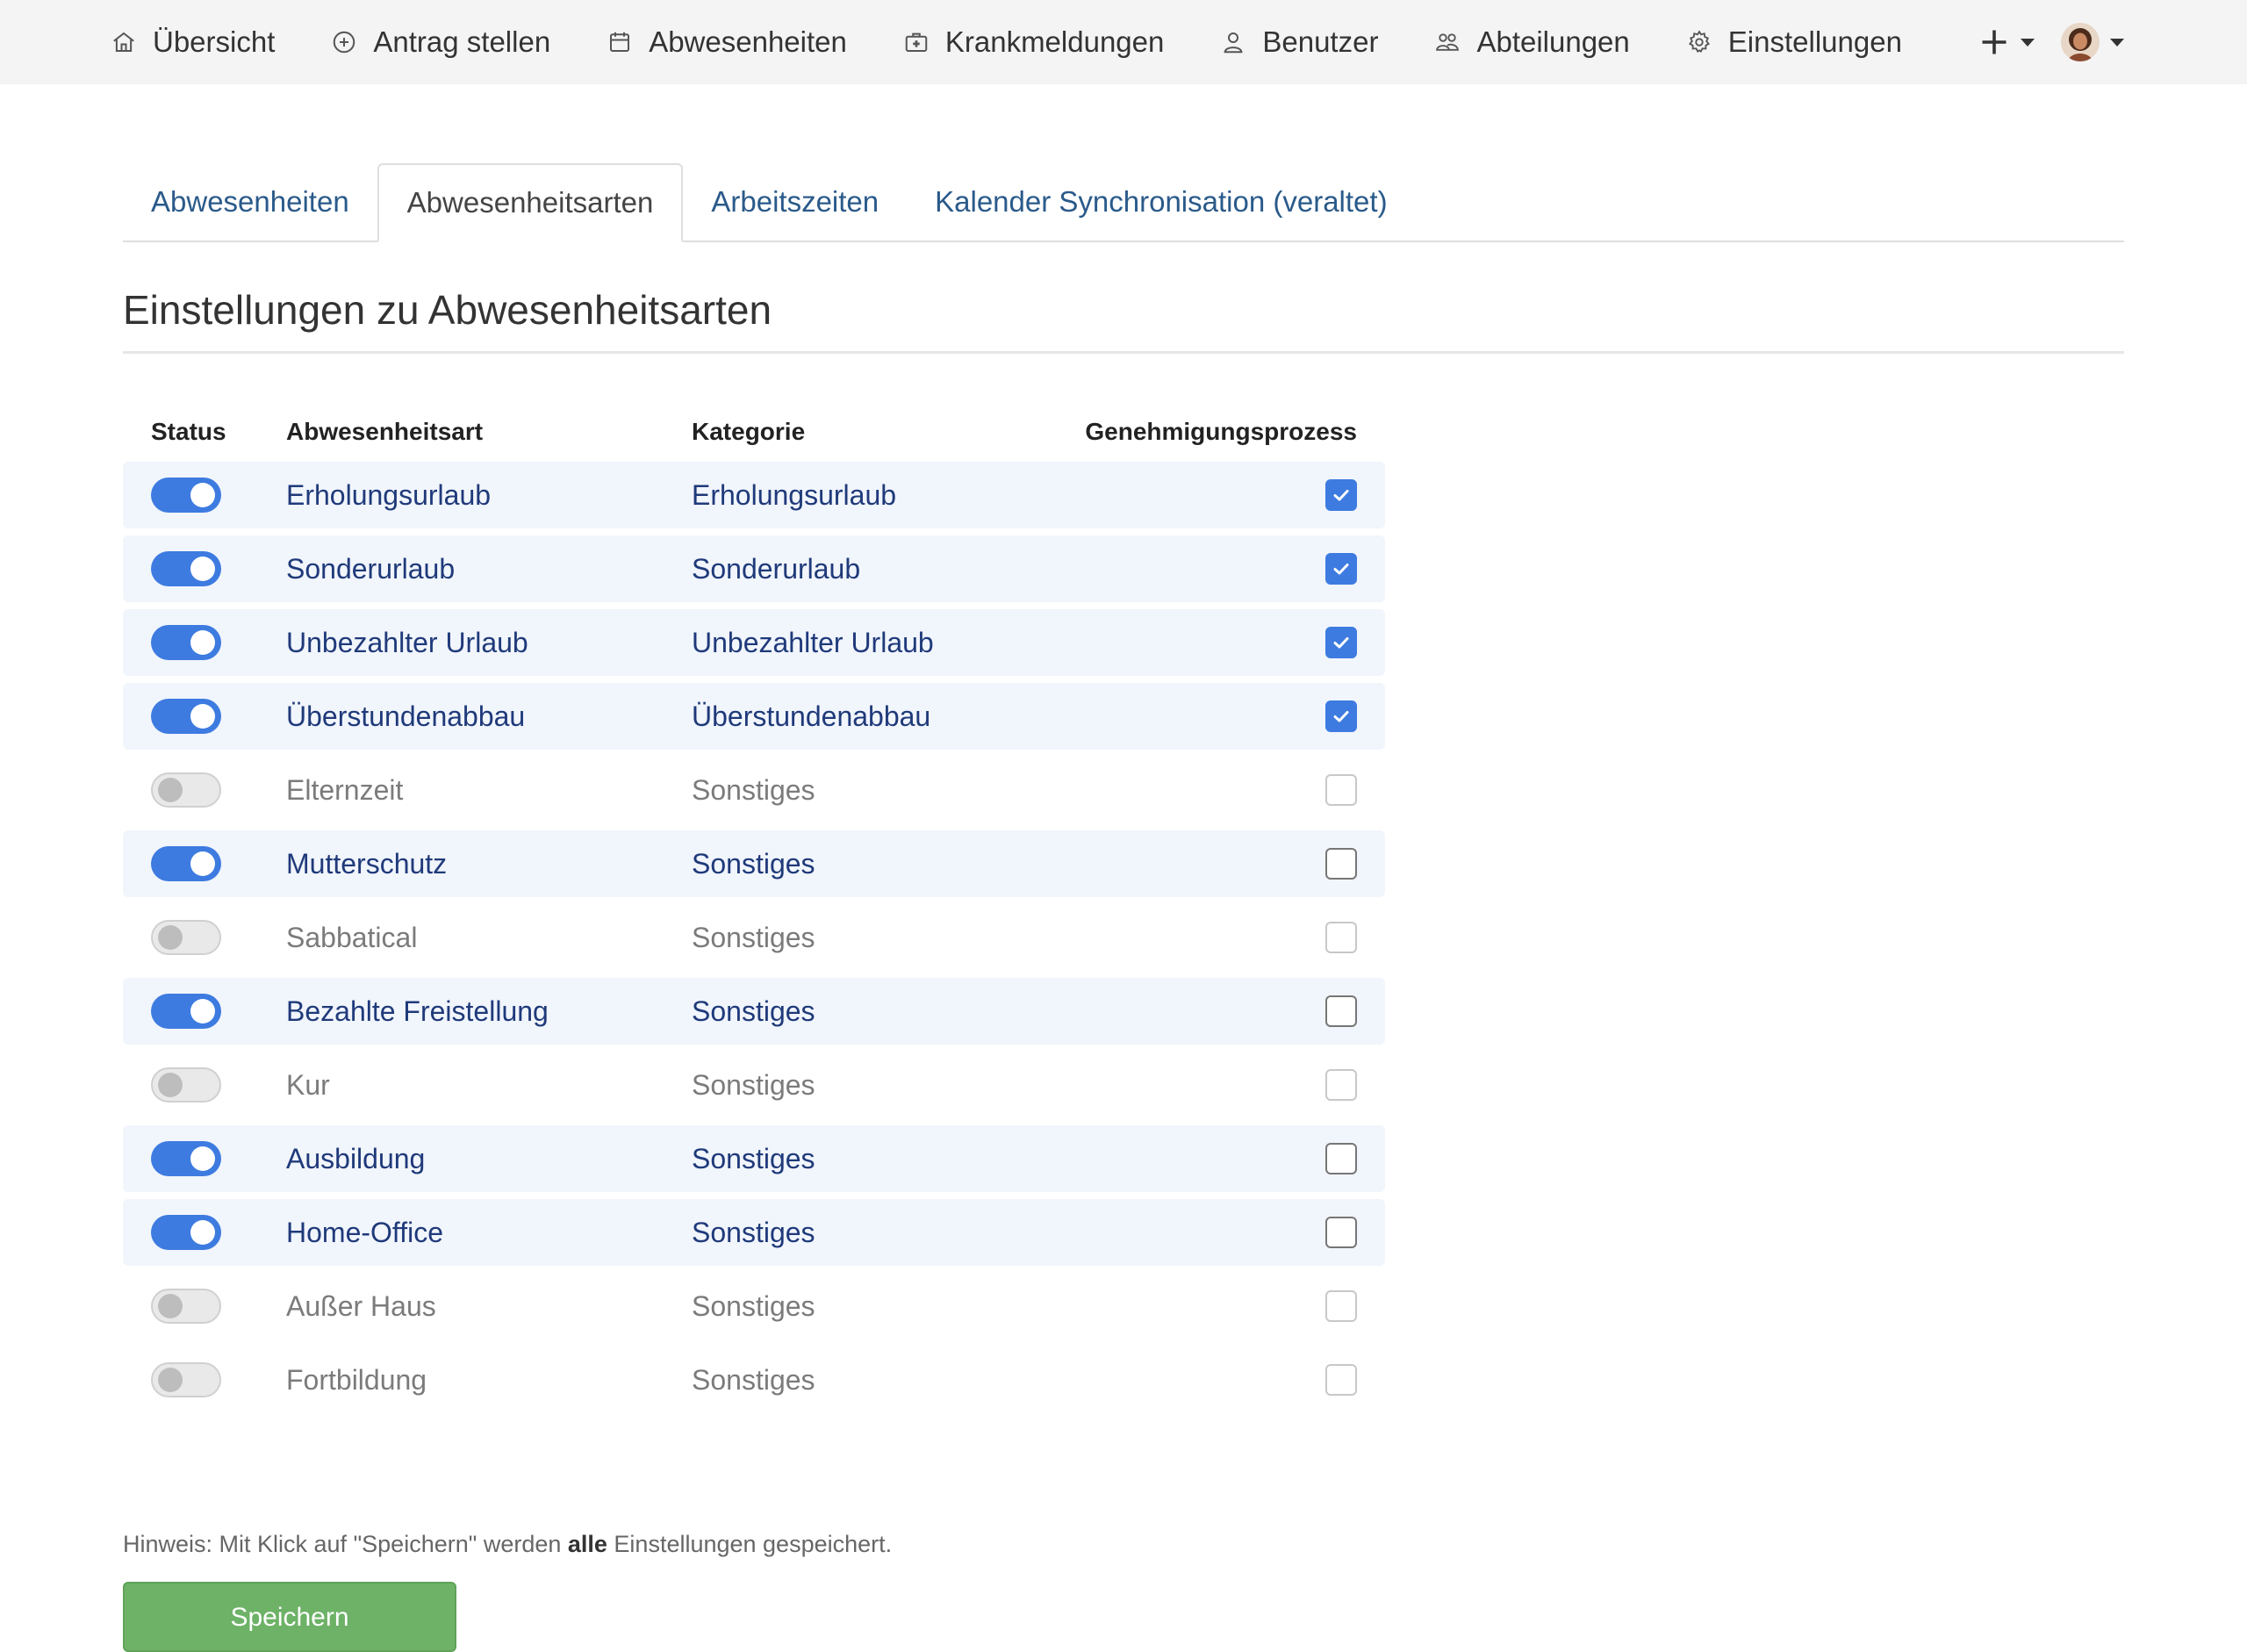 The image size is (2247, 1652). Describe the element at coordinates (754, 1232) in the screenshot. I see `table-row: Home-Office Sonstiges` at that location.